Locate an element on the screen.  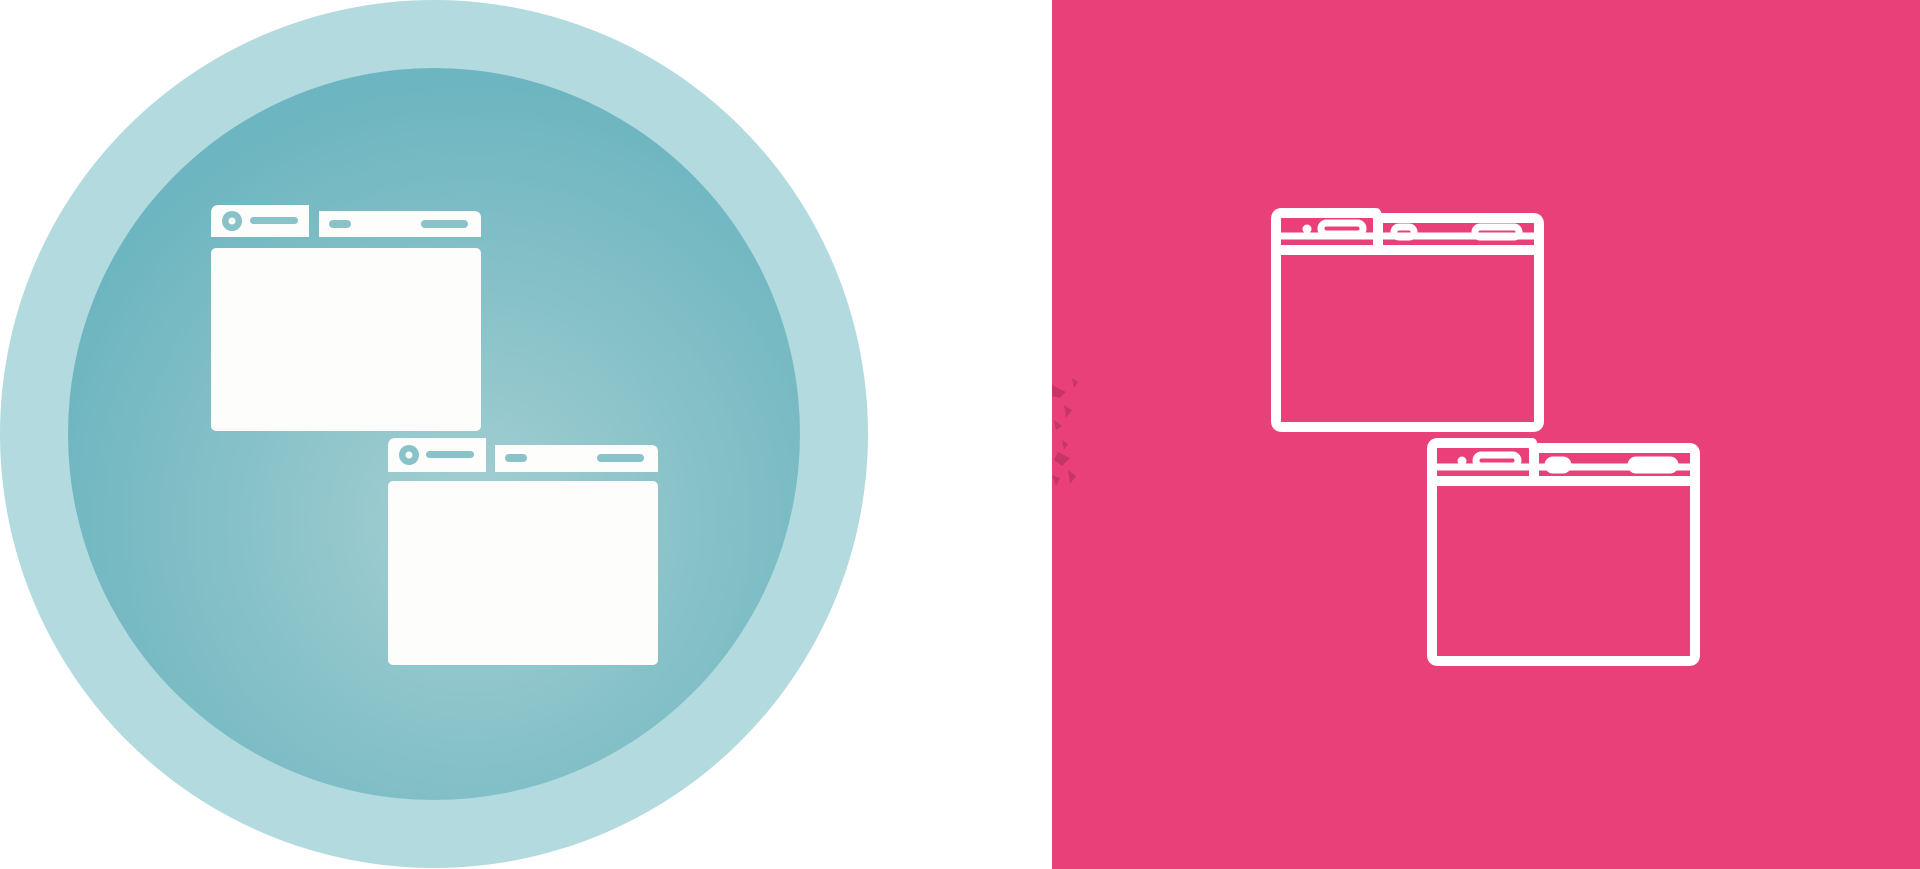
upper-window-body is located at coordinates (346, 339).